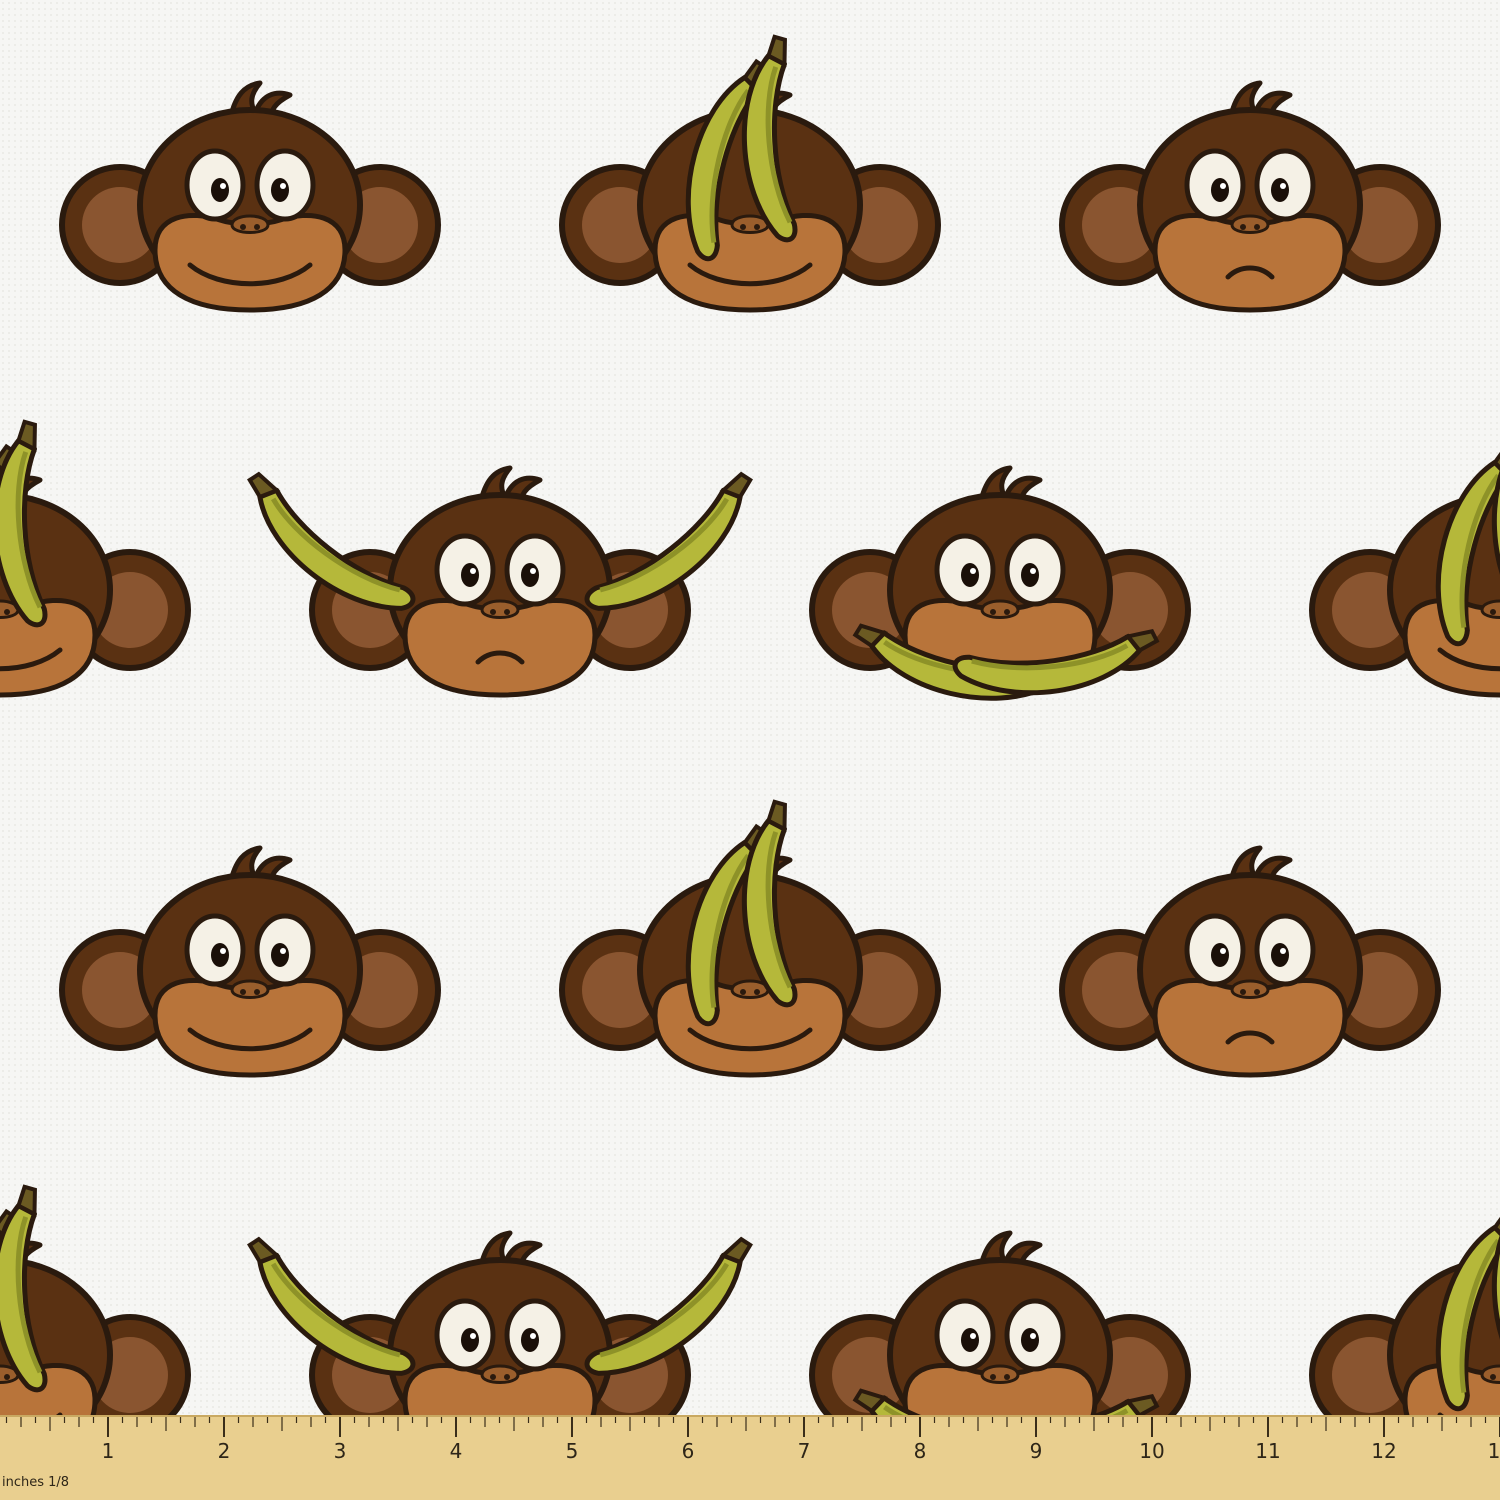 The width and height of the screenshot is (1500, 1500). Describe the element at coordinates (1384, 1451) in the screenshot. I see `ruler-number: 12` at that location.